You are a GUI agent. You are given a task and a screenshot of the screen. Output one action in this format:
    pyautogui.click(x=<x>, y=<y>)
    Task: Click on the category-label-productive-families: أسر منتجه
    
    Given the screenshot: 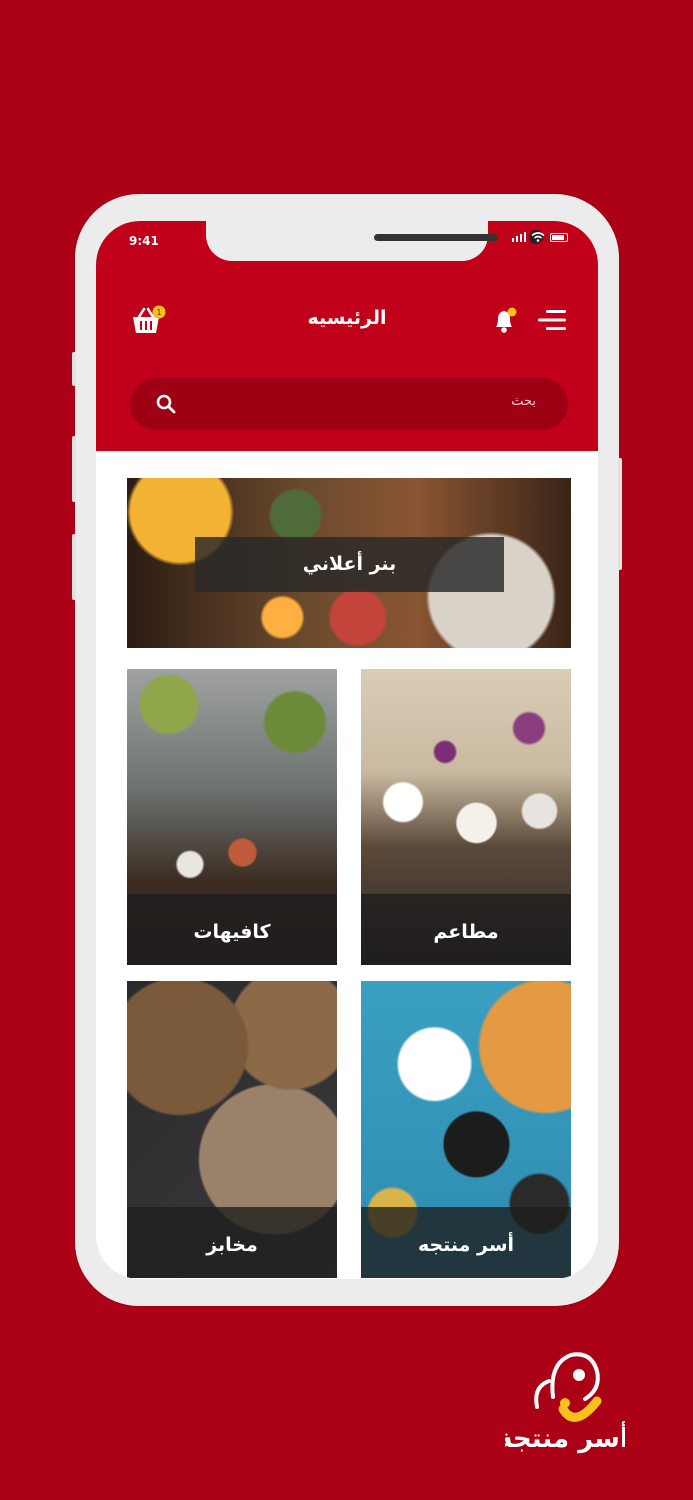 What is the action you would take?
    pyautogui.click(x=466, y=1245)
    